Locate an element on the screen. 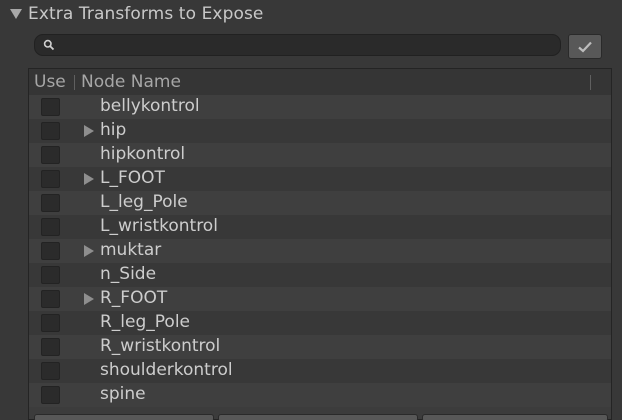 The image size is (622, 420). node-name-label: L_wristkontrol is located at coordinates (159, 226).